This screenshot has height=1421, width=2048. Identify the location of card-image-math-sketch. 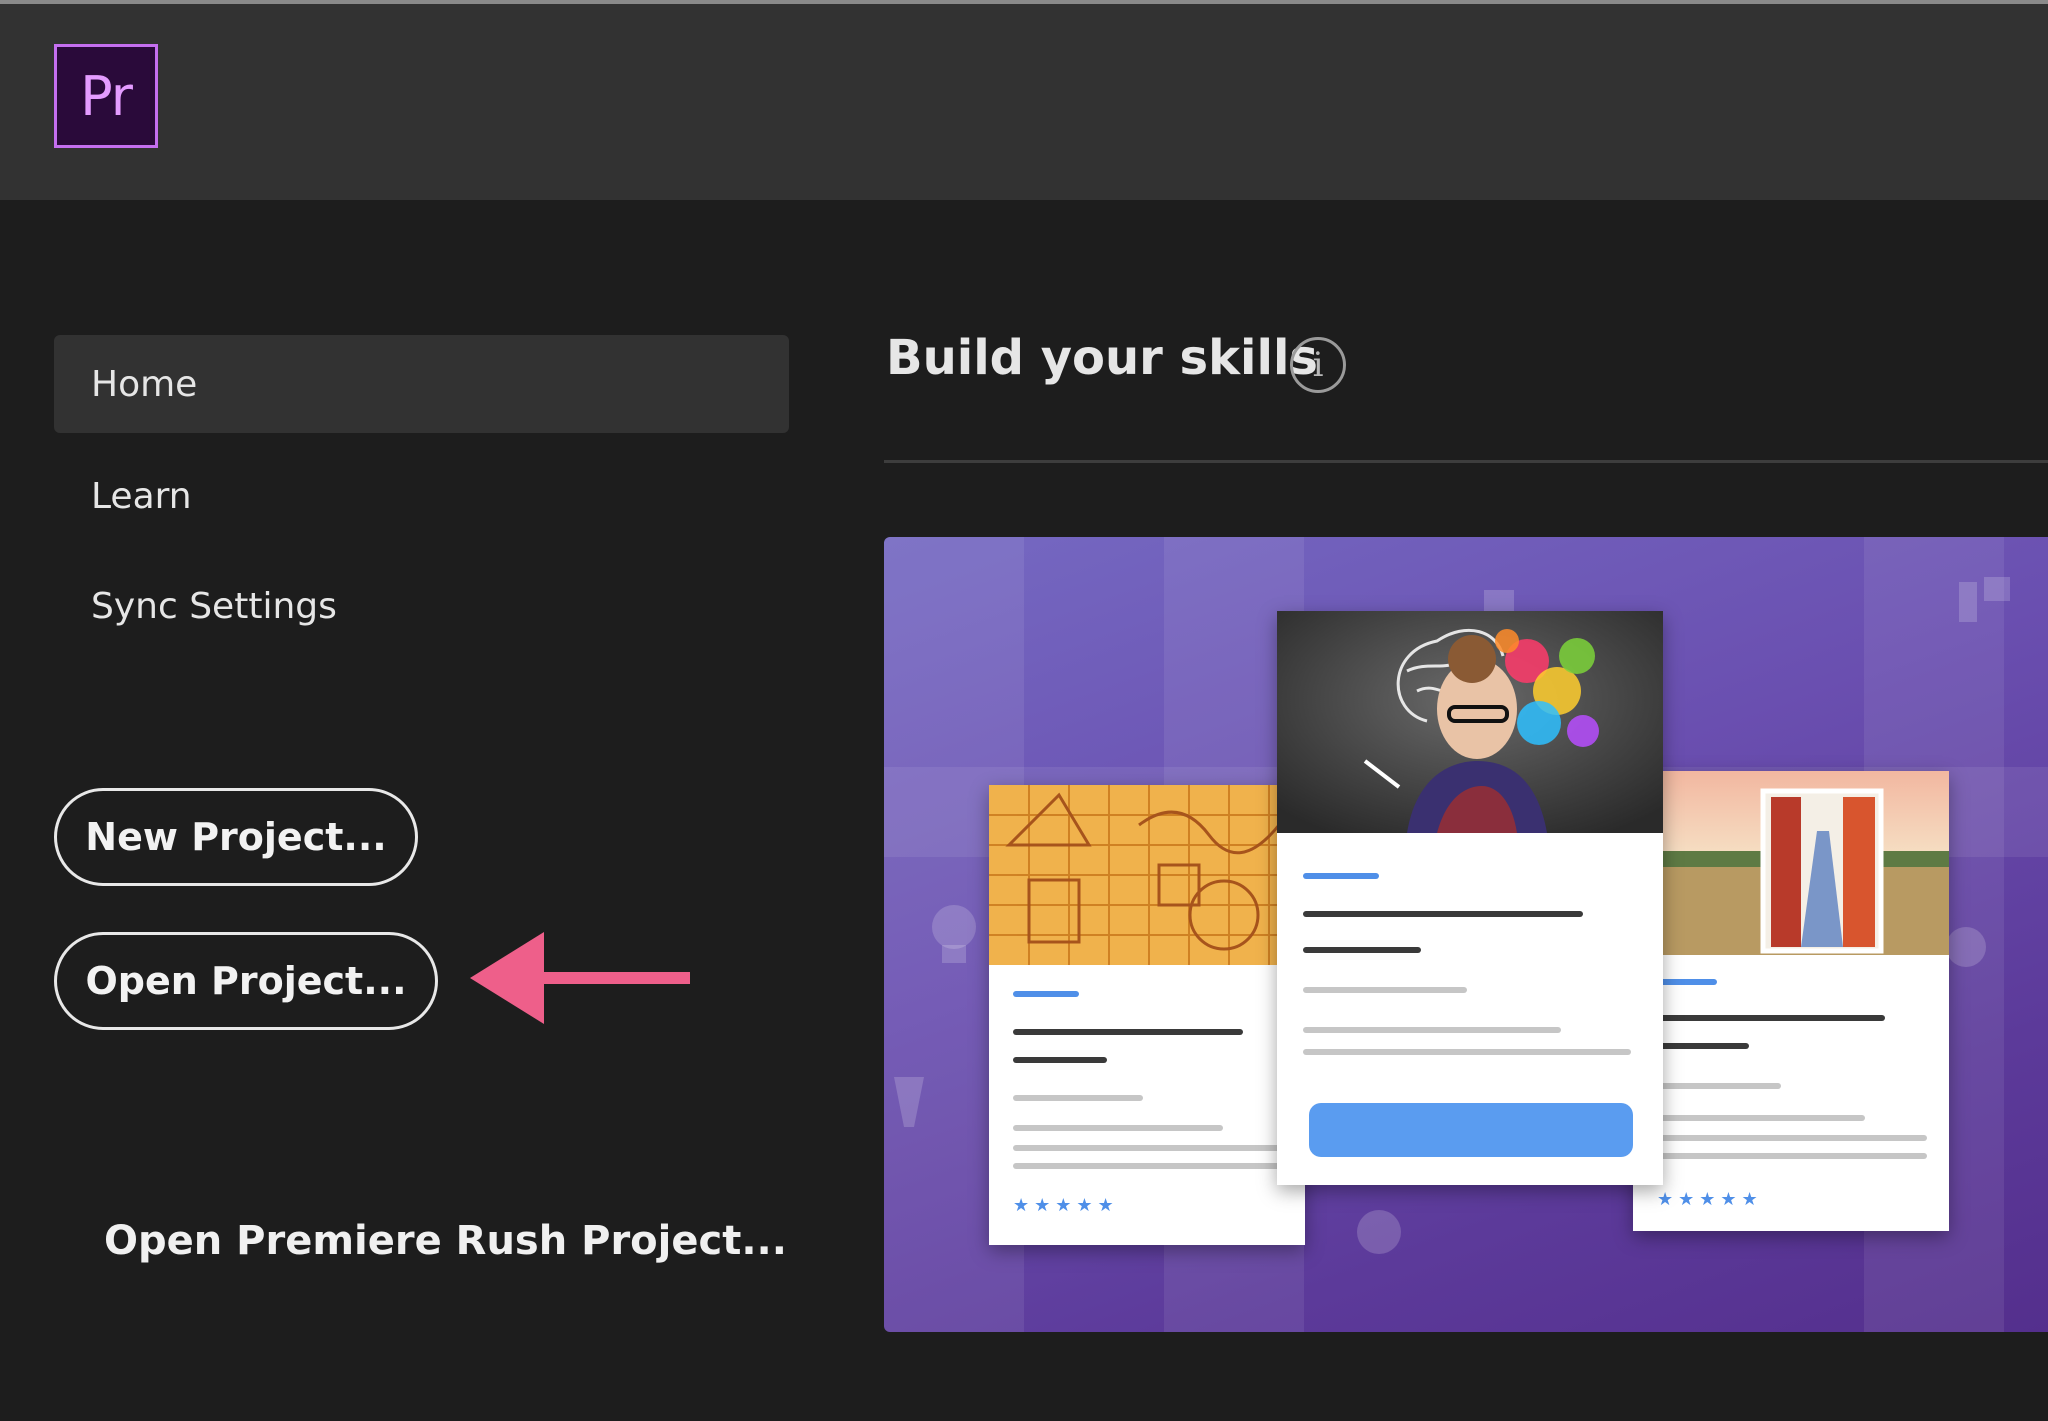
(1147, 875).